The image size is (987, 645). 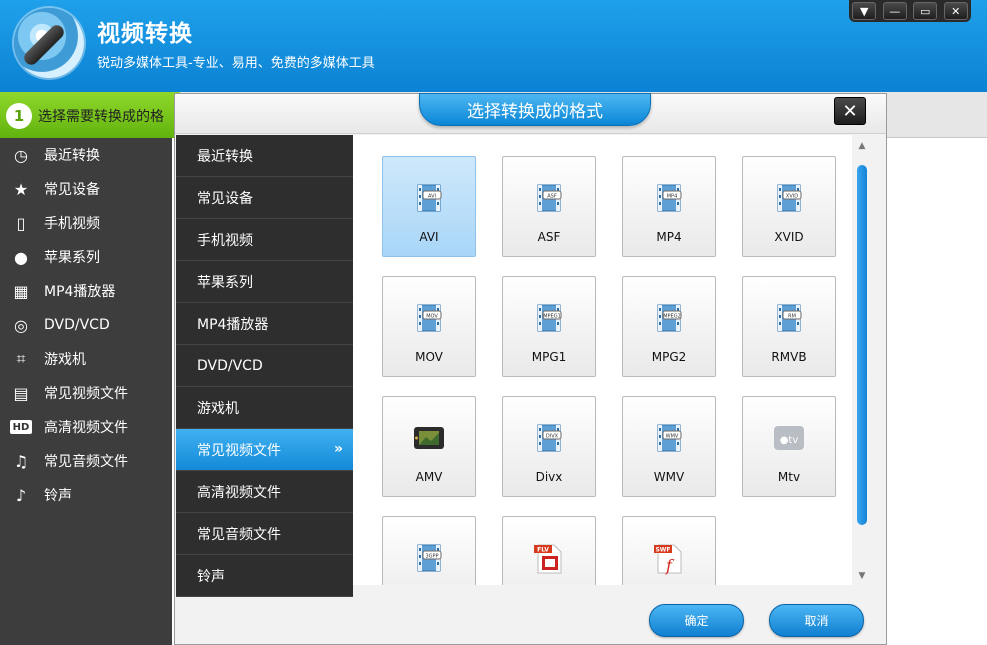 What do you see at coordinates (225, 240) in the screenshot?
I see `category-label: 手机视频` at bounding box center [225, 240].